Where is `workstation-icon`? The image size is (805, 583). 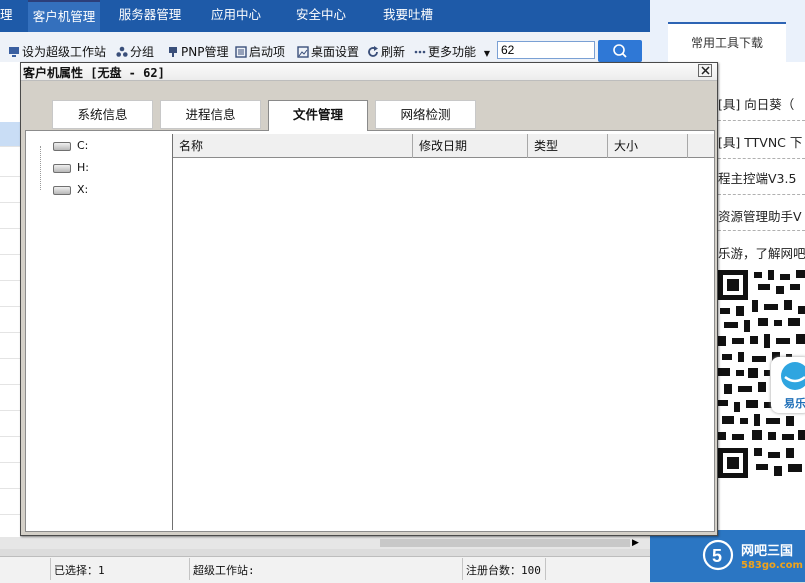
workstation-icon is located at coordinates (14, 52).